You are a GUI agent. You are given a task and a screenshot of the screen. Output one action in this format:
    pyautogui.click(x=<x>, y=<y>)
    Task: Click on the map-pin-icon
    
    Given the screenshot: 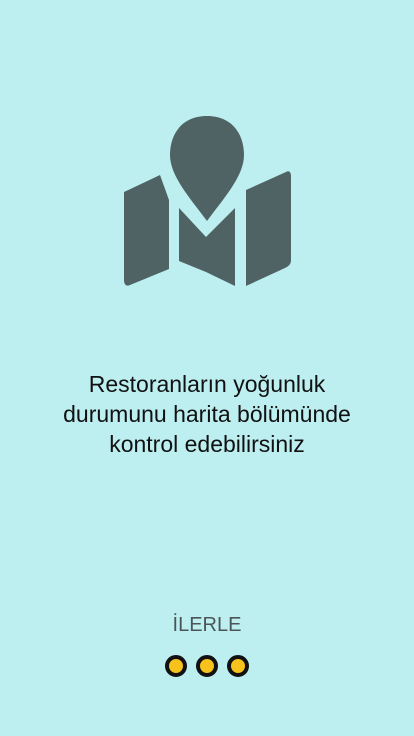 What is the action you would take?
    pyautogui.click(x=207, y=201)
    